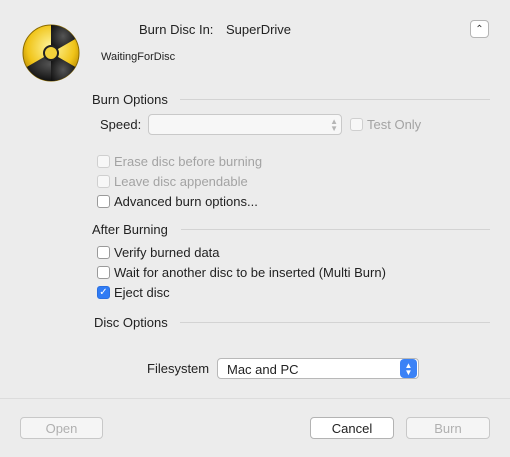 Image resolution: width=510 pixels, height=457 pixels. I want to click on burn-disc-in-label: Burn Disc In:, so click(176, 29).